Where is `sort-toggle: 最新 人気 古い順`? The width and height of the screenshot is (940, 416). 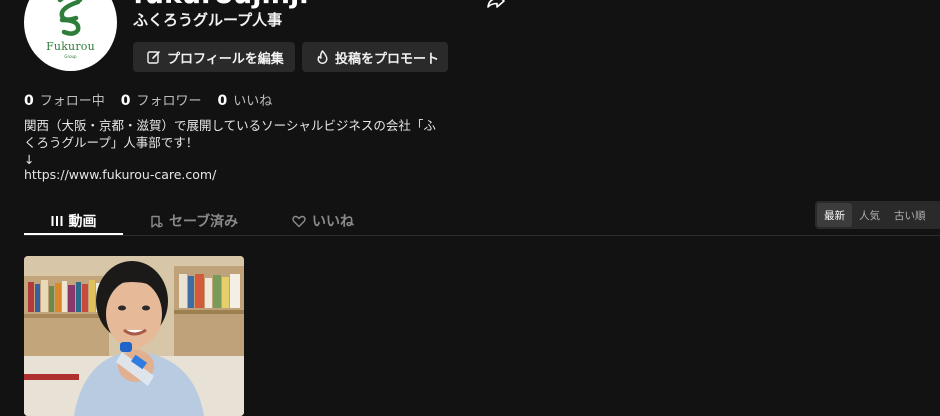 sort-toggle: 最新 人気 古い順 is located at coordinates (877, 215).